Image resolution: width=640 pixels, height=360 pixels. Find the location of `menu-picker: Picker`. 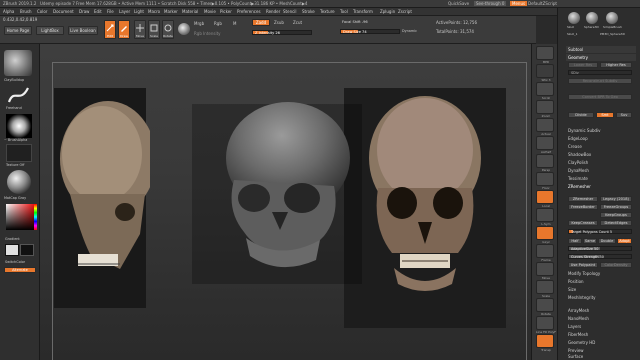

menu-picker: Picker is located at coordinates (226, 11).